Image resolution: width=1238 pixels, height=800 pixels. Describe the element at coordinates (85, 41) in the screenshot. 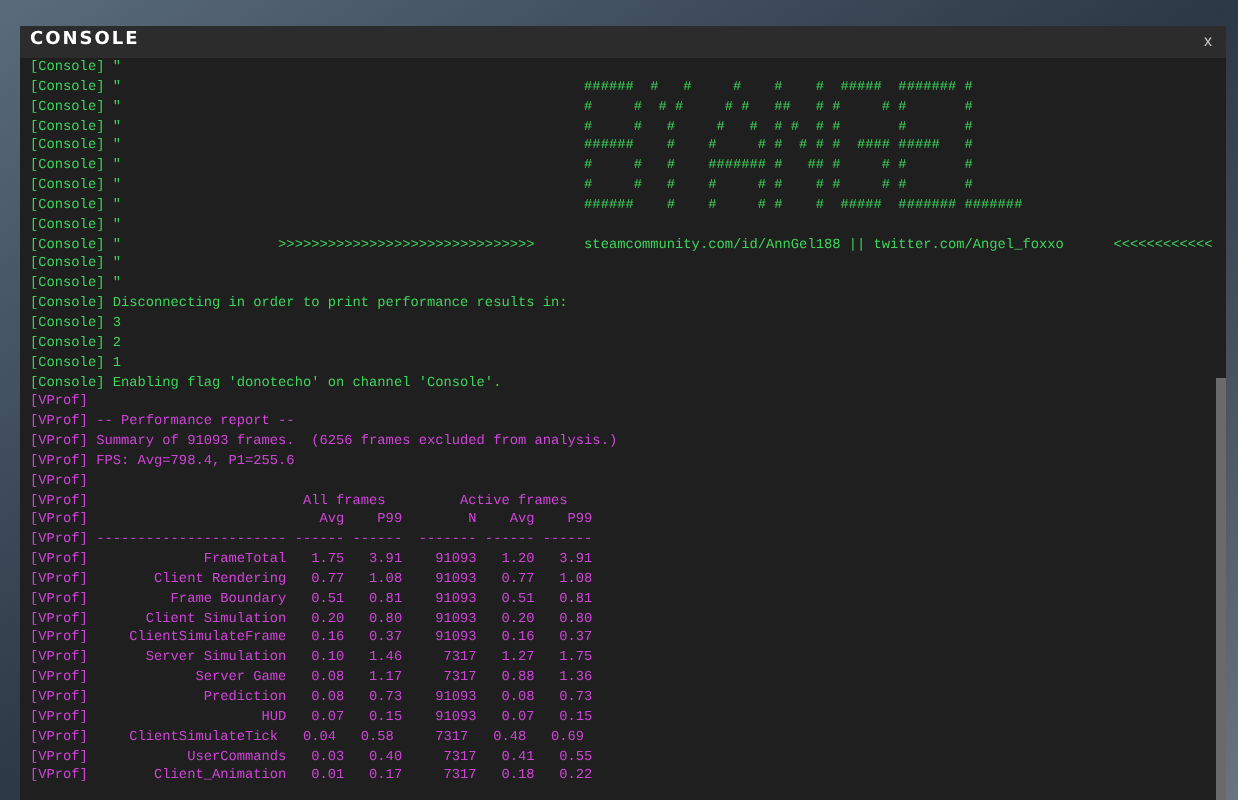

I see `window-title: CONSOLE` at that location.